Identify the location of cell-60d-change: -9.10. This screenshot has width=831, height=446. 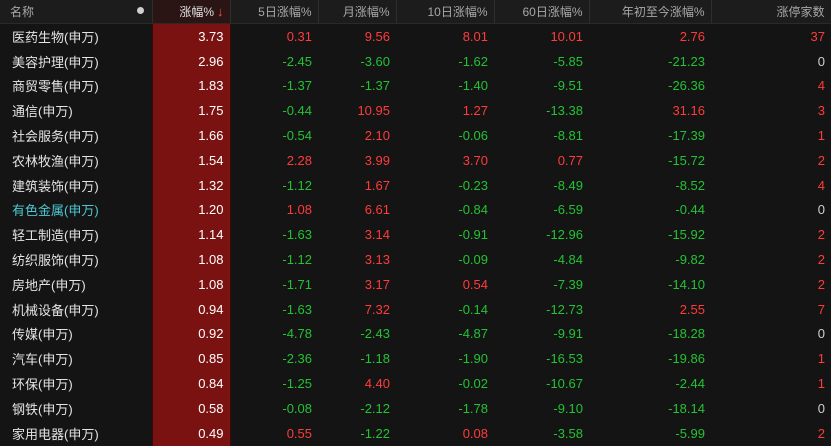
(568, 408).